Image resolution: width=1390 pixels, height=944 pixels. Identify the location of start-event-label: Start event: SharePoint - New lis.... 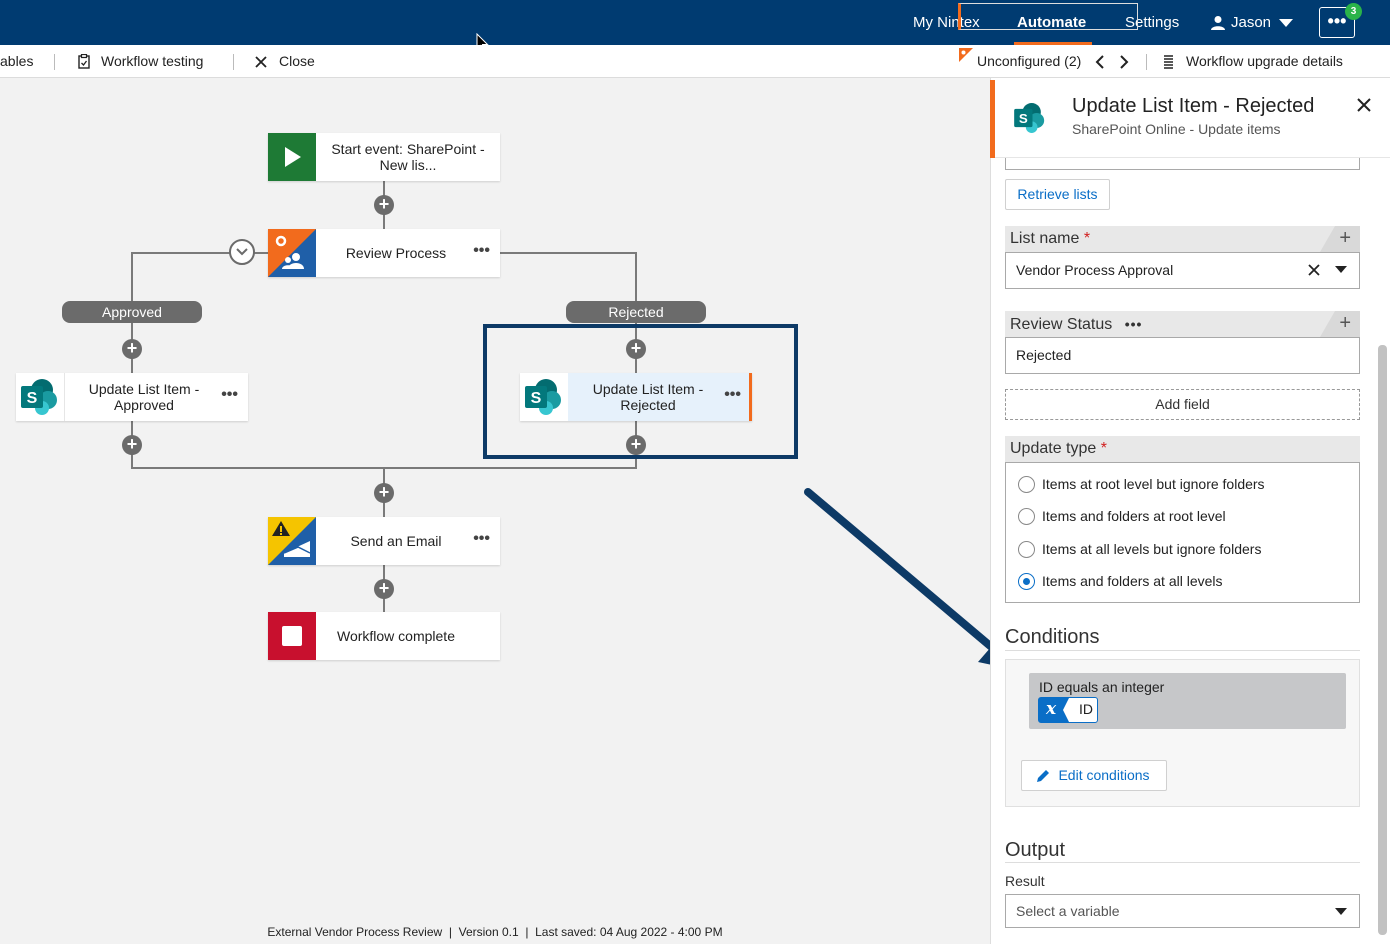
(408, 157).